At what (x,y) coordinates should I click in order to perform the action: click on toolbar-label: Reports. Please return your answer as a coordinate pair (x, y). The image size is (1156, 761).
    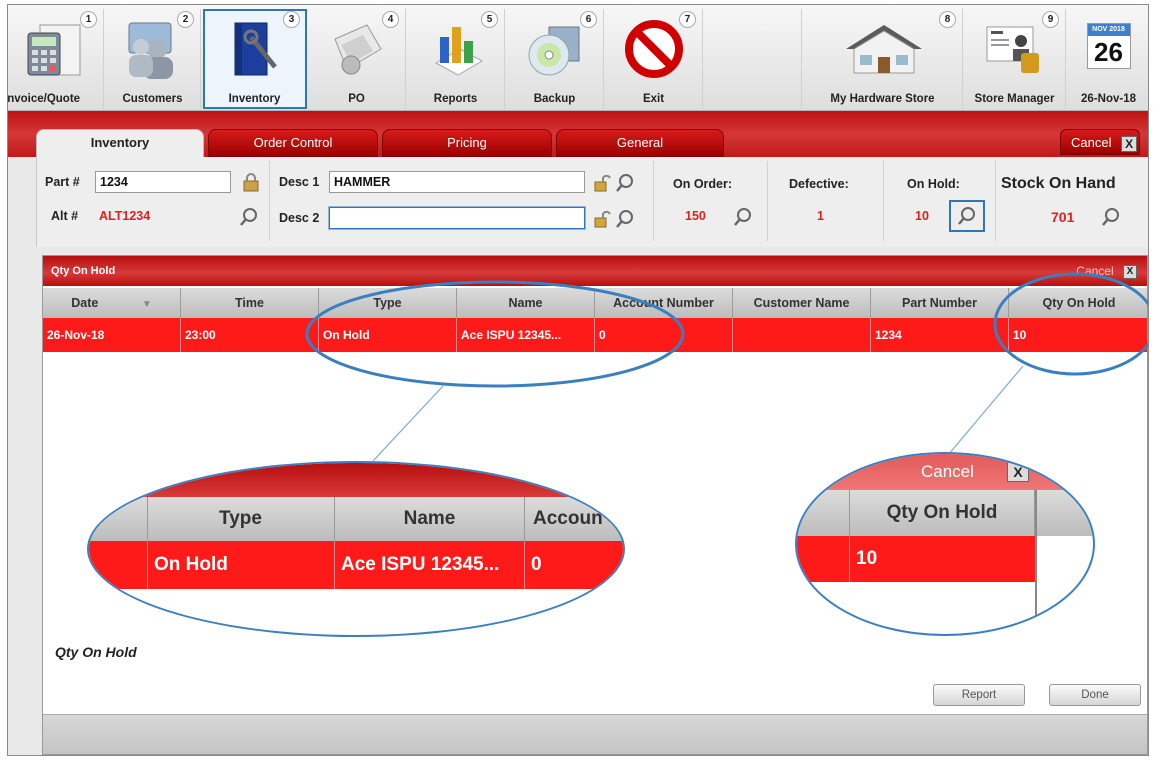
    Looking at the image, I should click on (455, 99).